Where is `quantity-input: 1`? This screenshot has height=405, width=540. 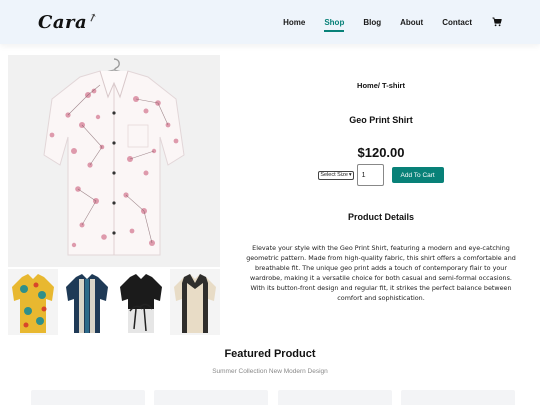 quantity-input: 1 is located at coordinates (370, 175).